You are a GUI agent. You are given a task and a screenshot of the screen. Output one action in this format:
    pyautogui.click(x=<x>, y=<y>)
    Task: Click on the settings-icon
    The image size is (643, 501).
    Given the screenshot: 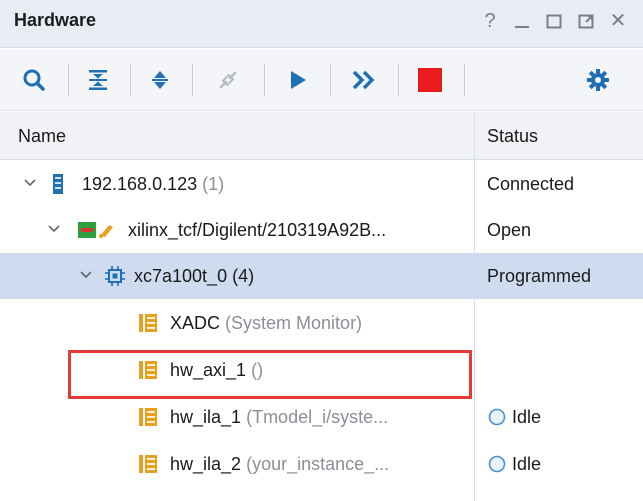 What is the action you would take?
    pyautogui.click(x=598, y=80)
    